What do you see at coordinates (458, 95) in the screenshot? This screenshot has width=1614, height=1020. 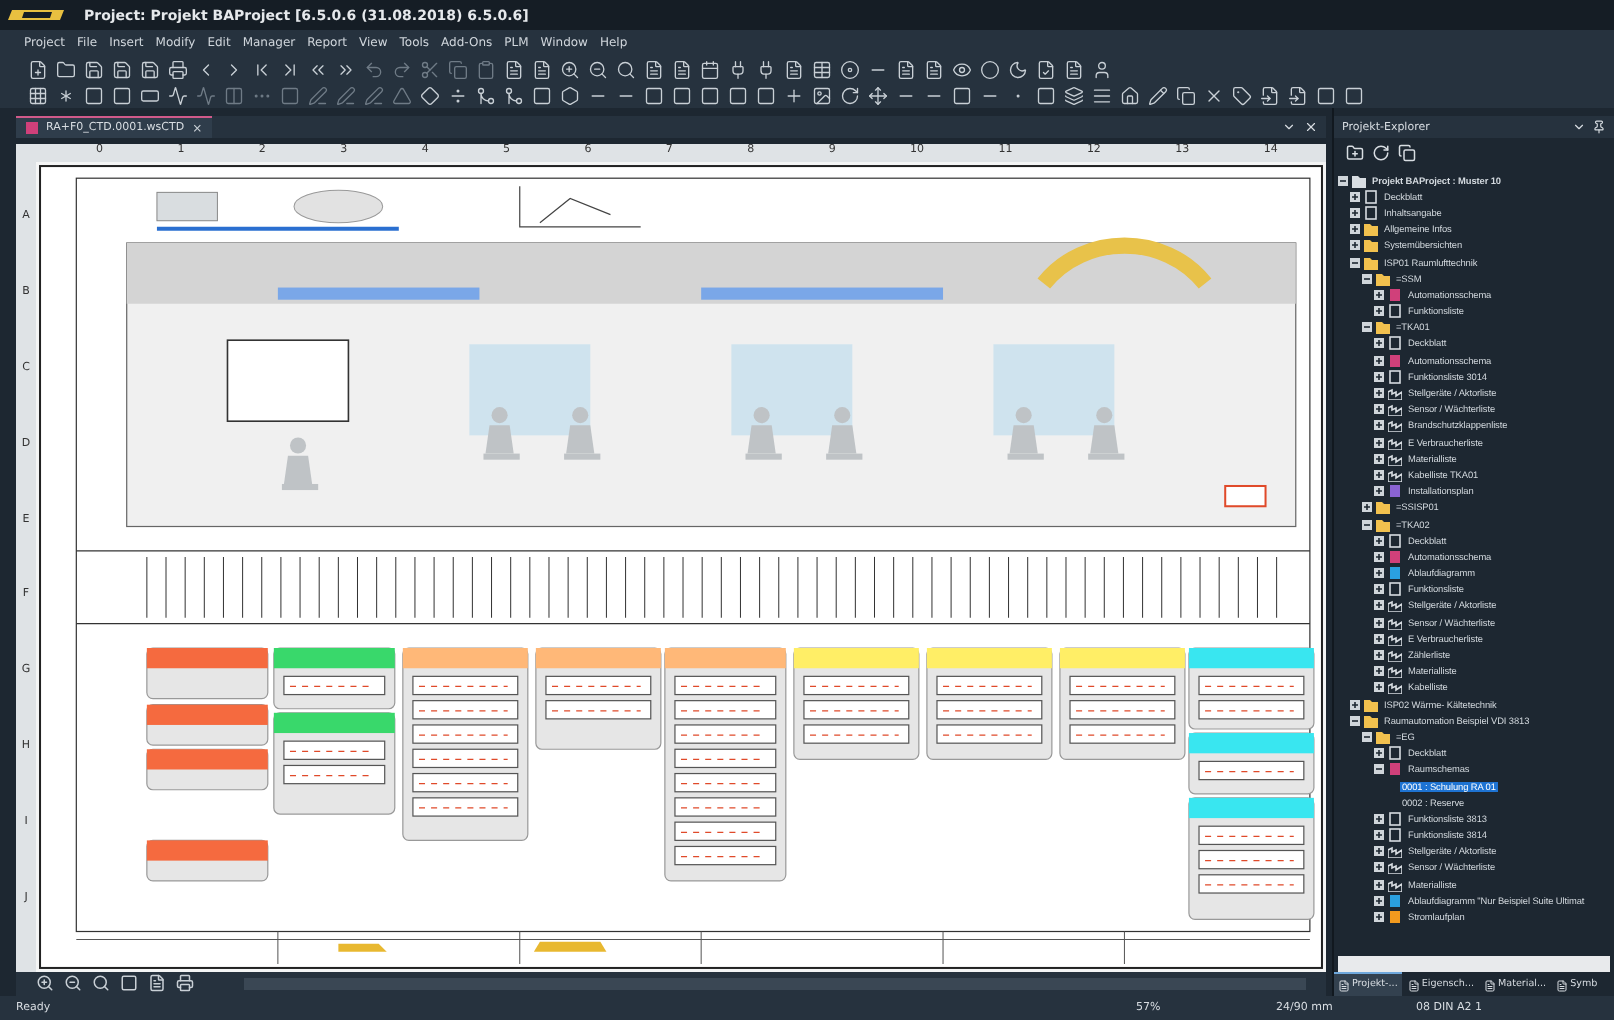 I see `divide-icon` at bounding box center [458, 95].